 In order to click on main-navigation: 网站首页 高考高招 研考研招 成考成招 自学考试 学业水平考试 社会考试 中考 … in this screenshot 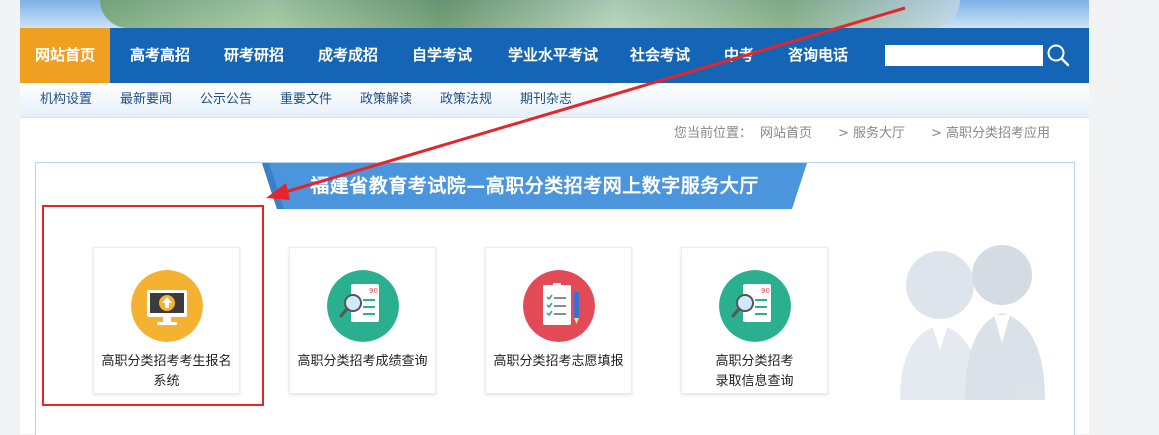, I will do `click(554, 55)`.